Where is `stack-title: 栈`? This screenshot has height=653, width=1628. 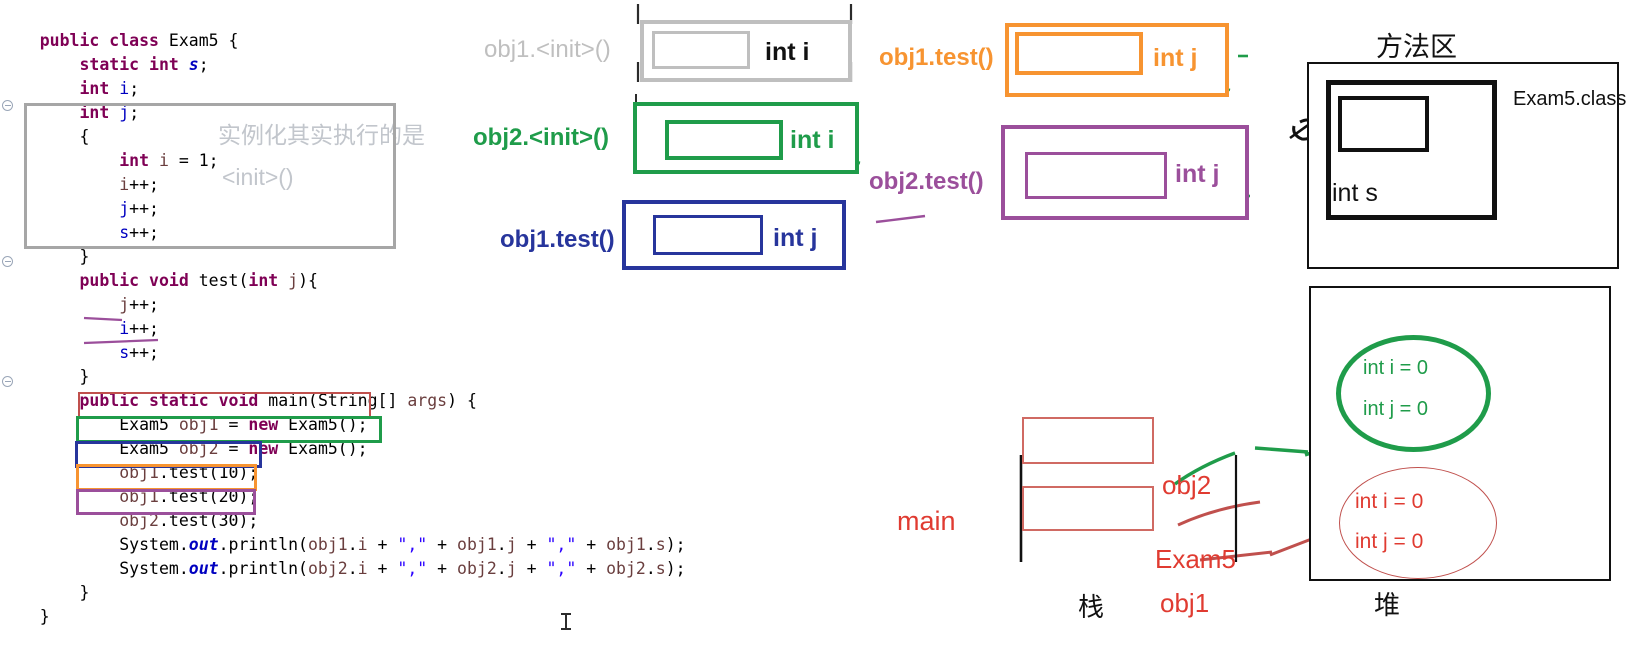
stack-title: 栈 is located at coordinates (1091, 608).